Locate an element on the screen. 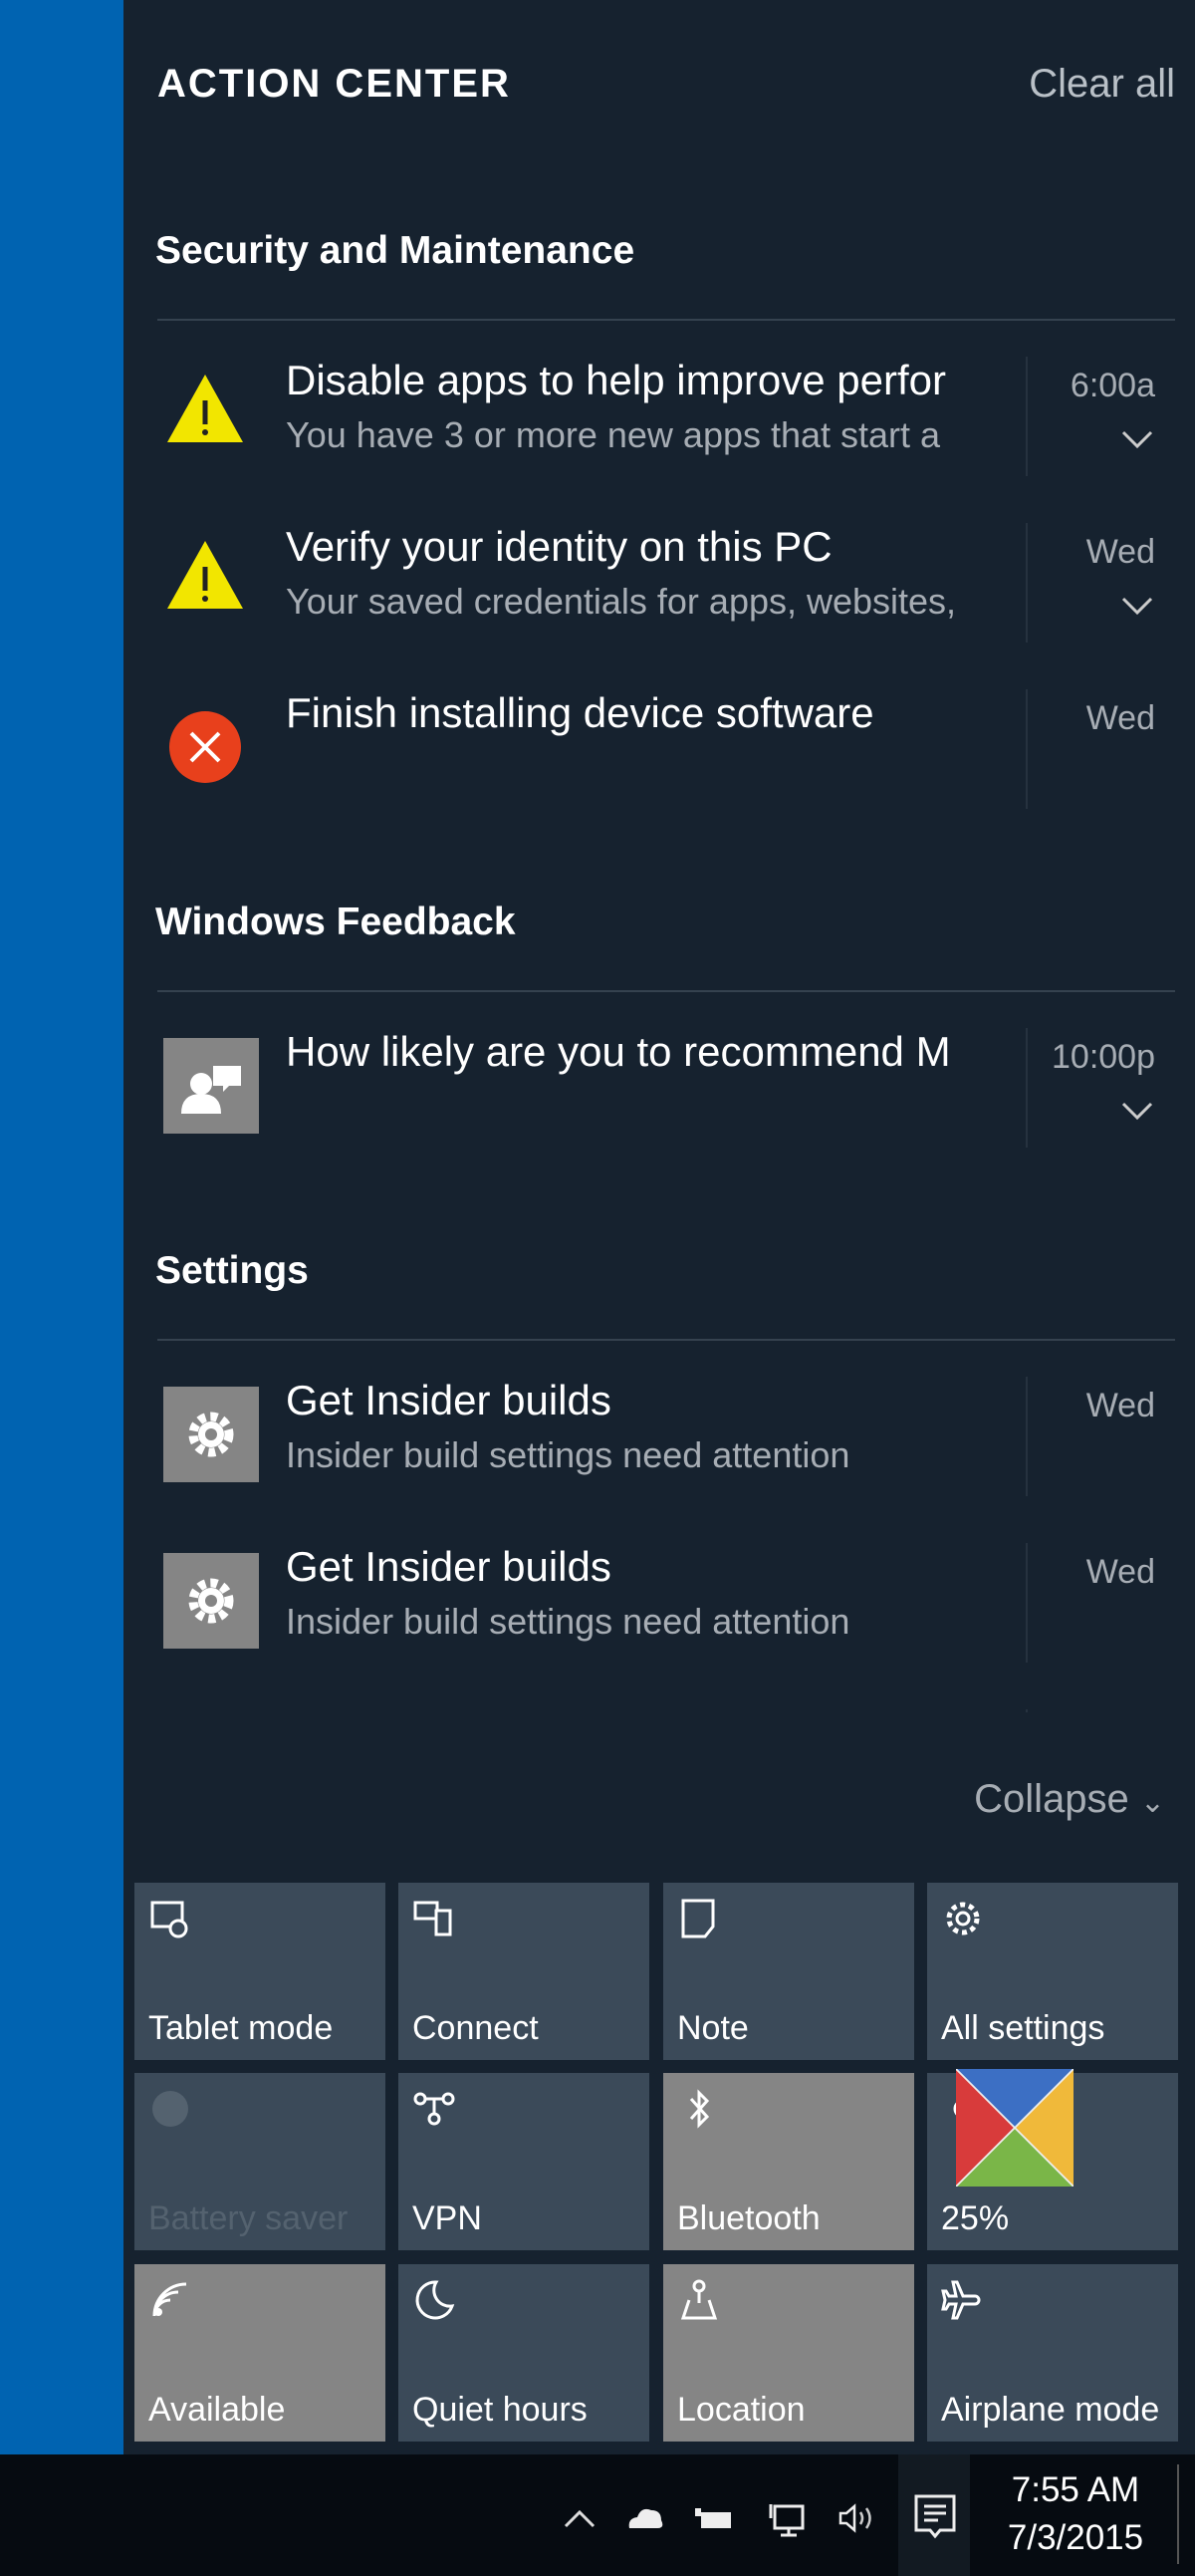 The width and height of the screenshot is (1195, 2576). notification-title: Disable apps to help improve perfor is located at coordinates (616, 380).